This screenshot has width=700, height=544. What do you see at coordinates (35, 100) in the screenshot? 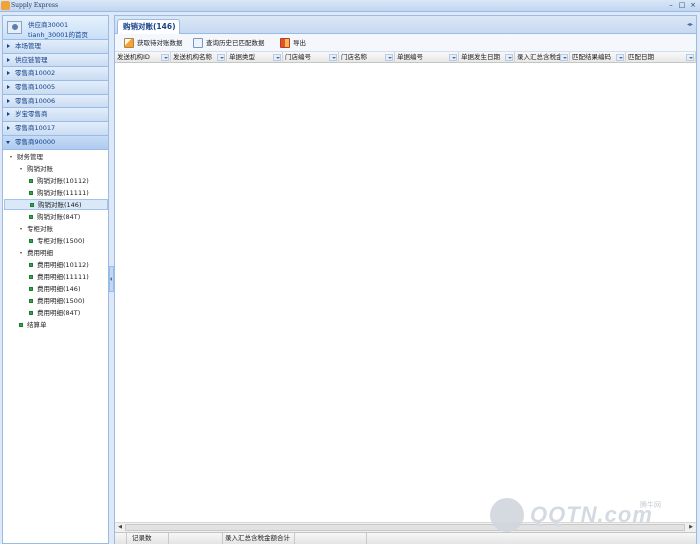
I see `accordion-label: 零售商10006` at bounding box center [35, 100].